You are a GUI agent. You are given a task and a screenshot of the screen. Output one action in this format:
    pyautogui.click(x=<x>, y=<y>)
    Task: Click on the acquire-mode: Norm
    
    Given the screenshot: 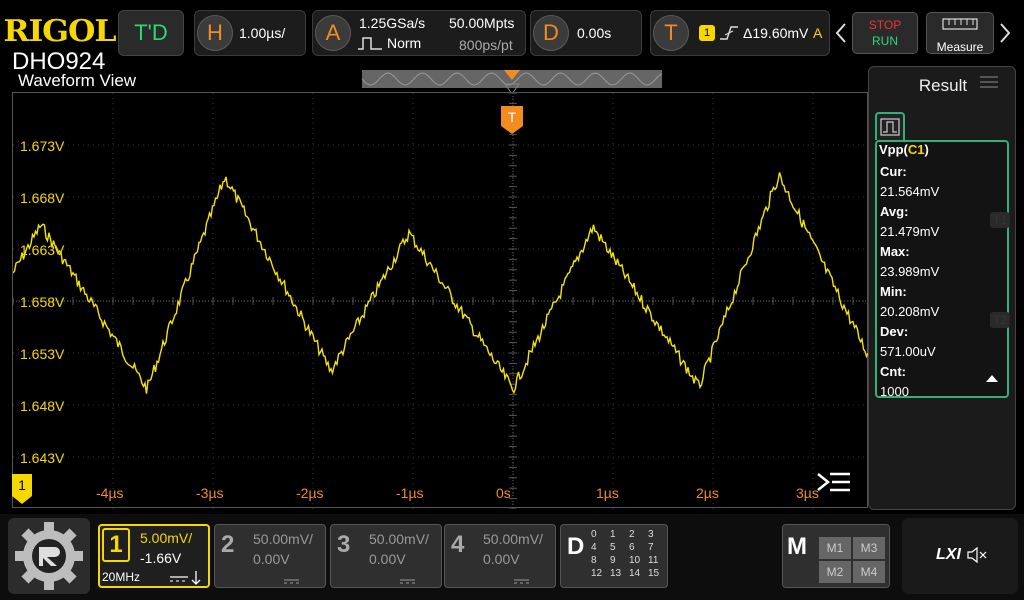 What is the action you would take?
    pyautogui.click(x=404, y=43)
    